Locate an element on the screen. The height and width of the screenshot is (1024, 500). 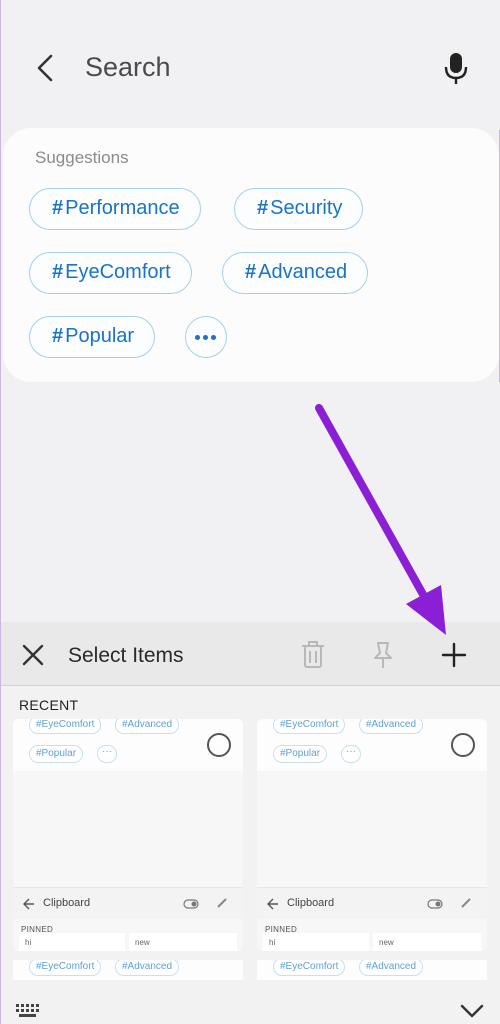
trash-icon is located at coordinates (313, 654).